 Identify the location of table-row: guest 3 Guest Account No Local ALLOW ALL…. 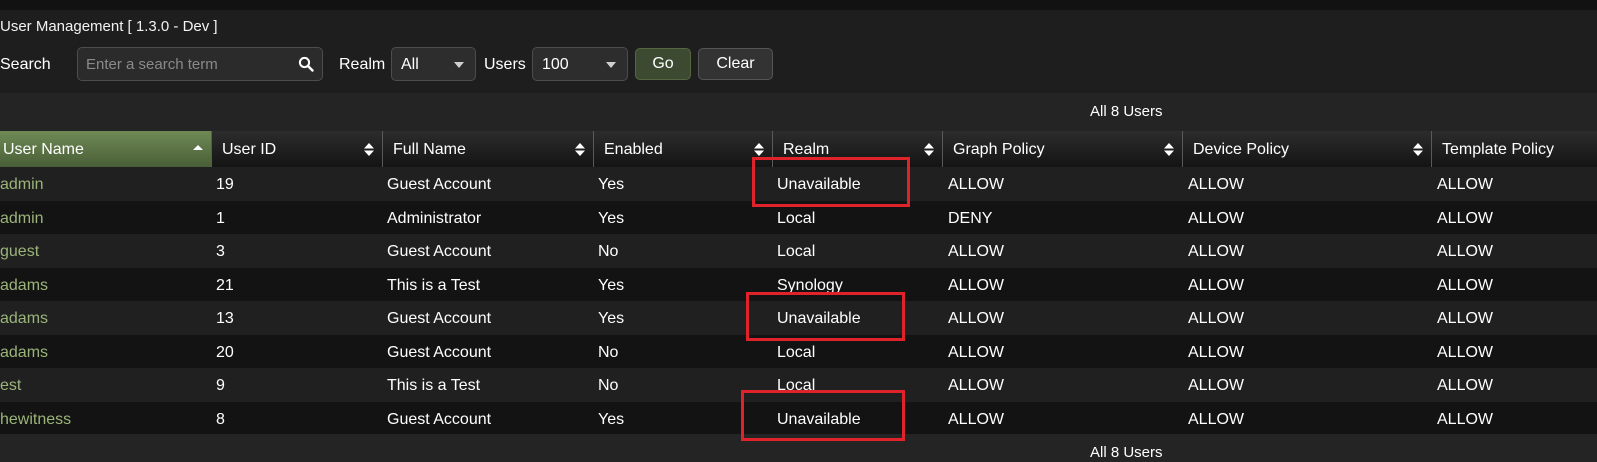
(798, 251).